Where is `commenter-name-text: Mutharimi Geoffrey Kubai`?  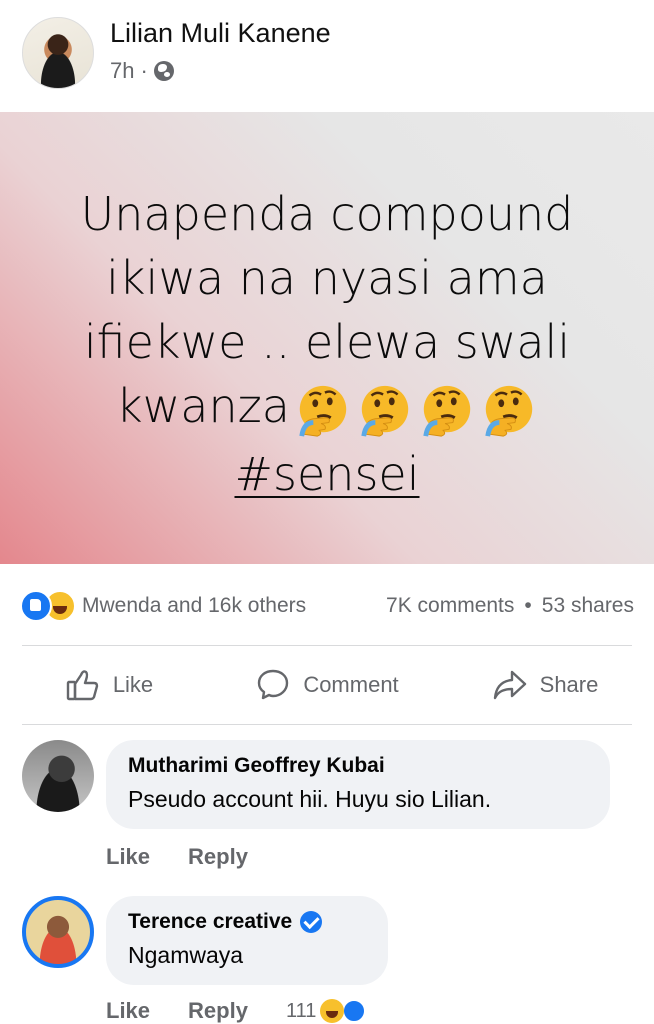
commenter-name-text: Mutharimi Geoffrey Kubai is located at coordinates (256, 765).